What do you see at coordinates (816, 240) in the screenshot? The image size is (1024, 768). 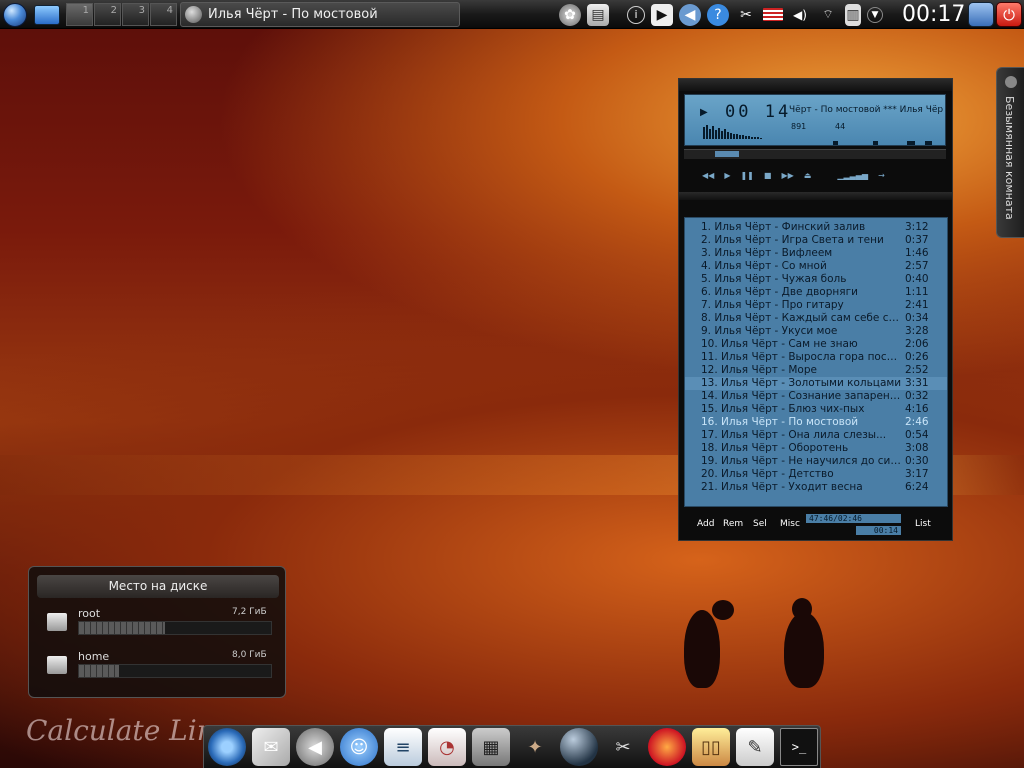 I see `playlist-row: 2. Илья Чёрт - Игра Света и тени 0:37` at bounding box center [816, 240].